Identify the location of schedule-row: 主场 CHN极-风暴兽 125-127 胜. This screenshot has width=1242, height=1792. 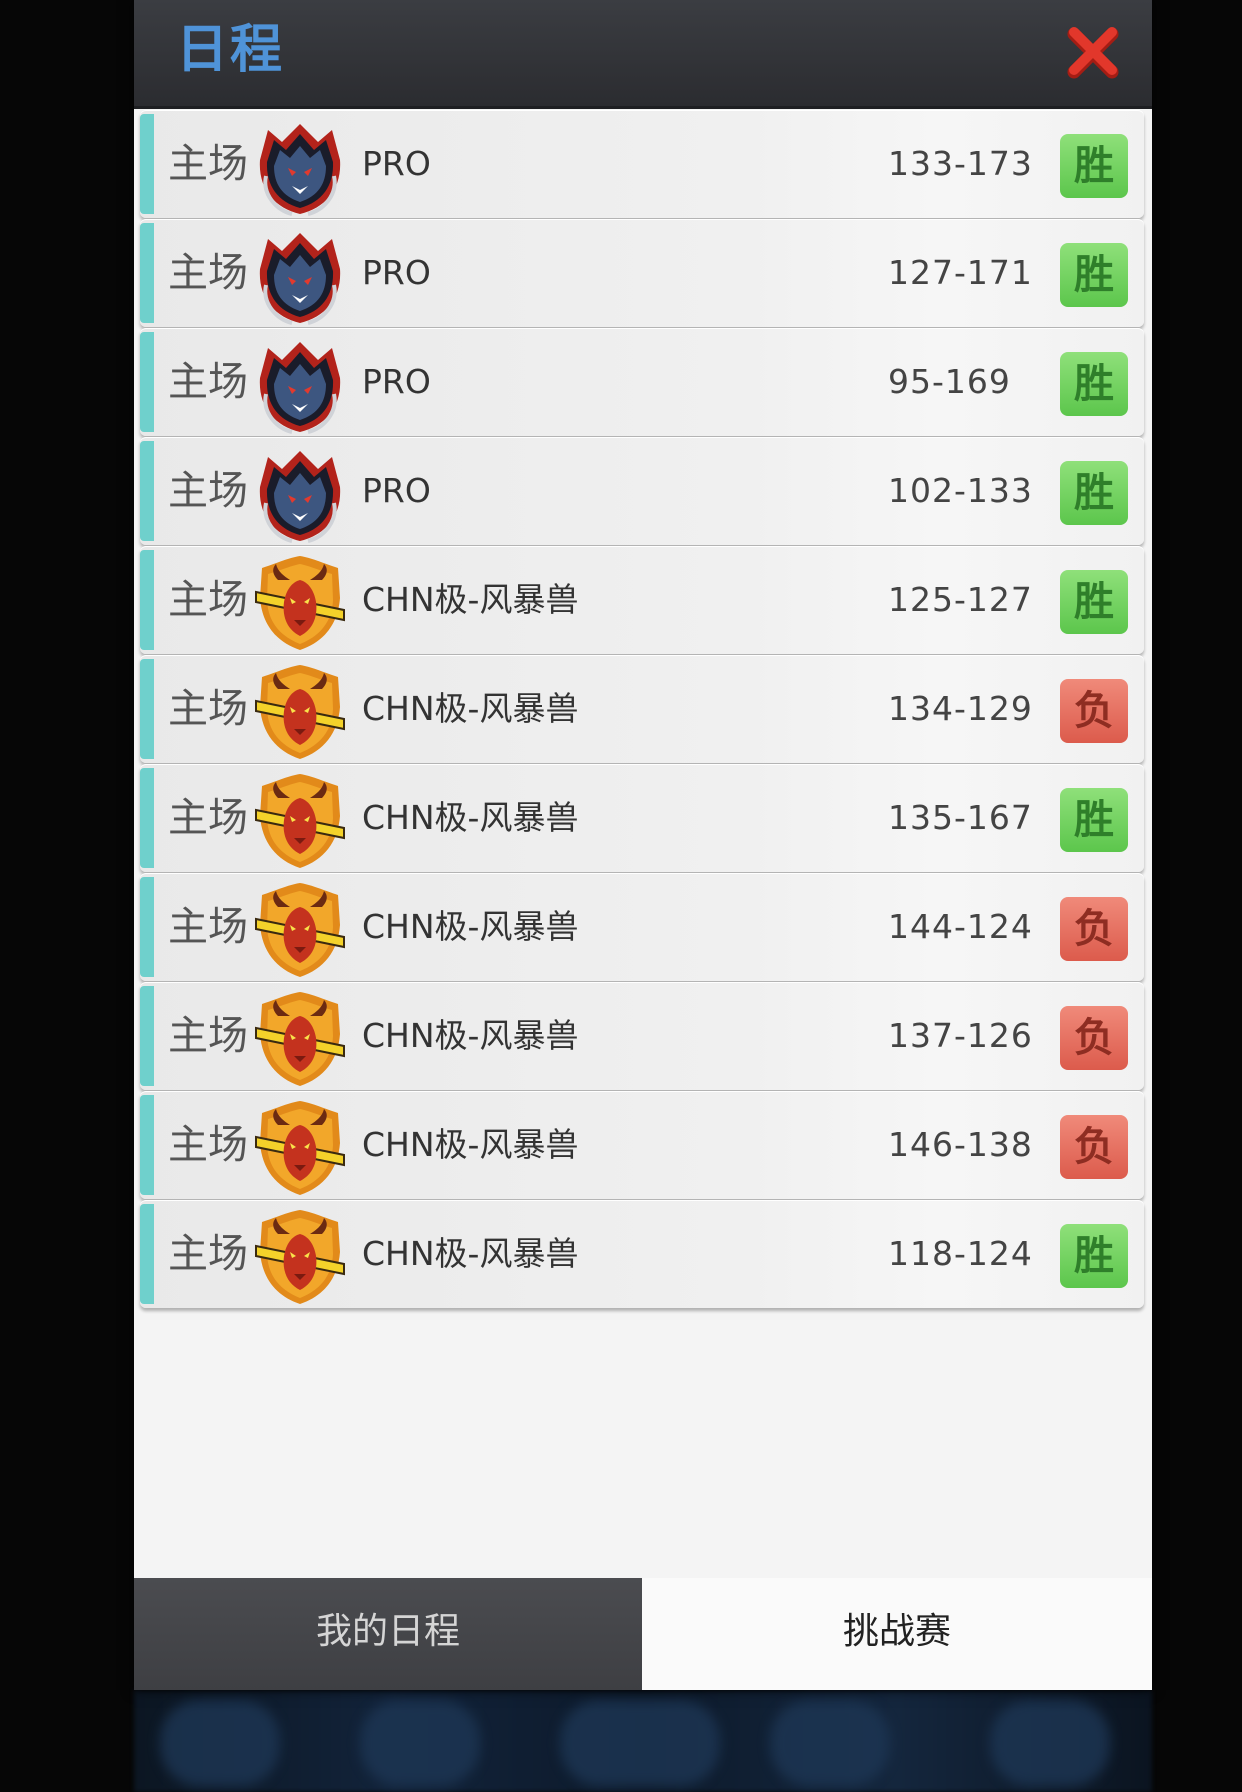
(642, 602).